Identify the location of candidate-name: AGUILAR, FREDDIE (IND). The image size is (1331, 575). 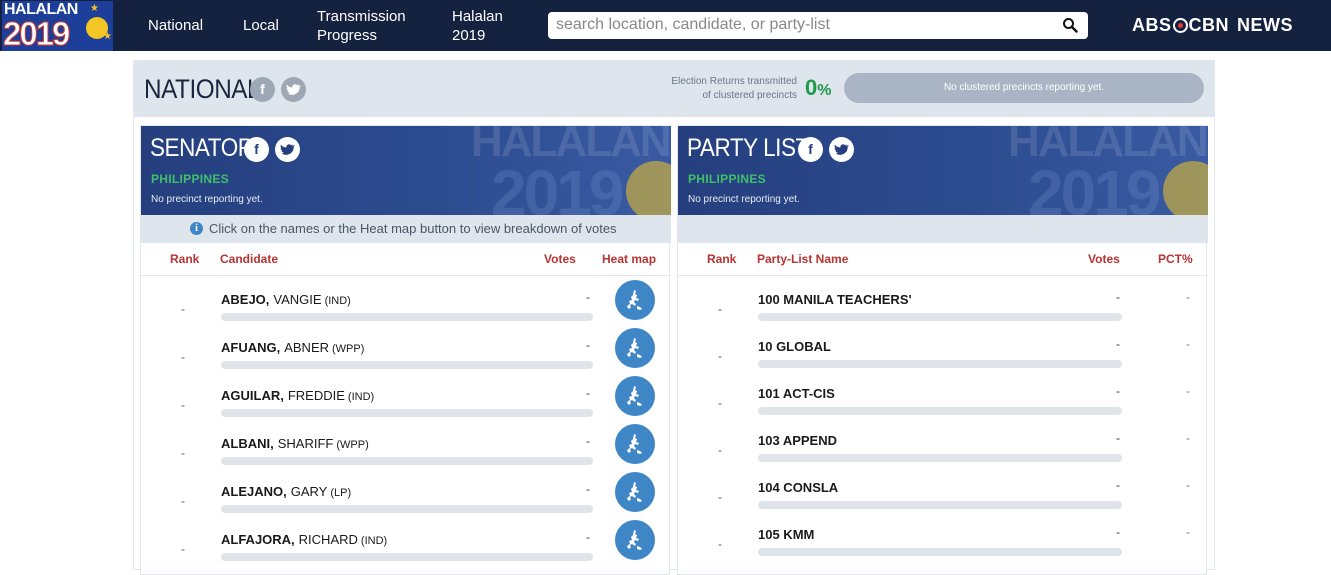
(297, 395).